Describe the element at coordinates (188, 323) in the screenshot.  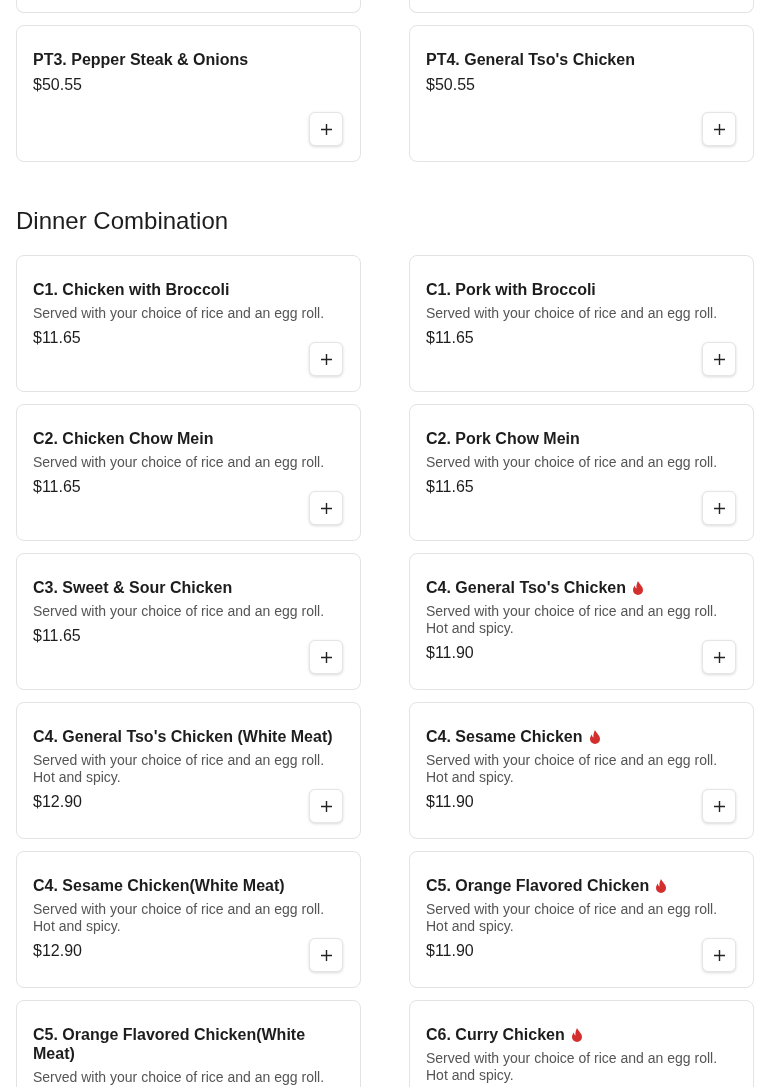
I see `menu-item-card: C1. Chicken with Broccoli Served with your choice of rice and an egg roll. $11.65` at that location.